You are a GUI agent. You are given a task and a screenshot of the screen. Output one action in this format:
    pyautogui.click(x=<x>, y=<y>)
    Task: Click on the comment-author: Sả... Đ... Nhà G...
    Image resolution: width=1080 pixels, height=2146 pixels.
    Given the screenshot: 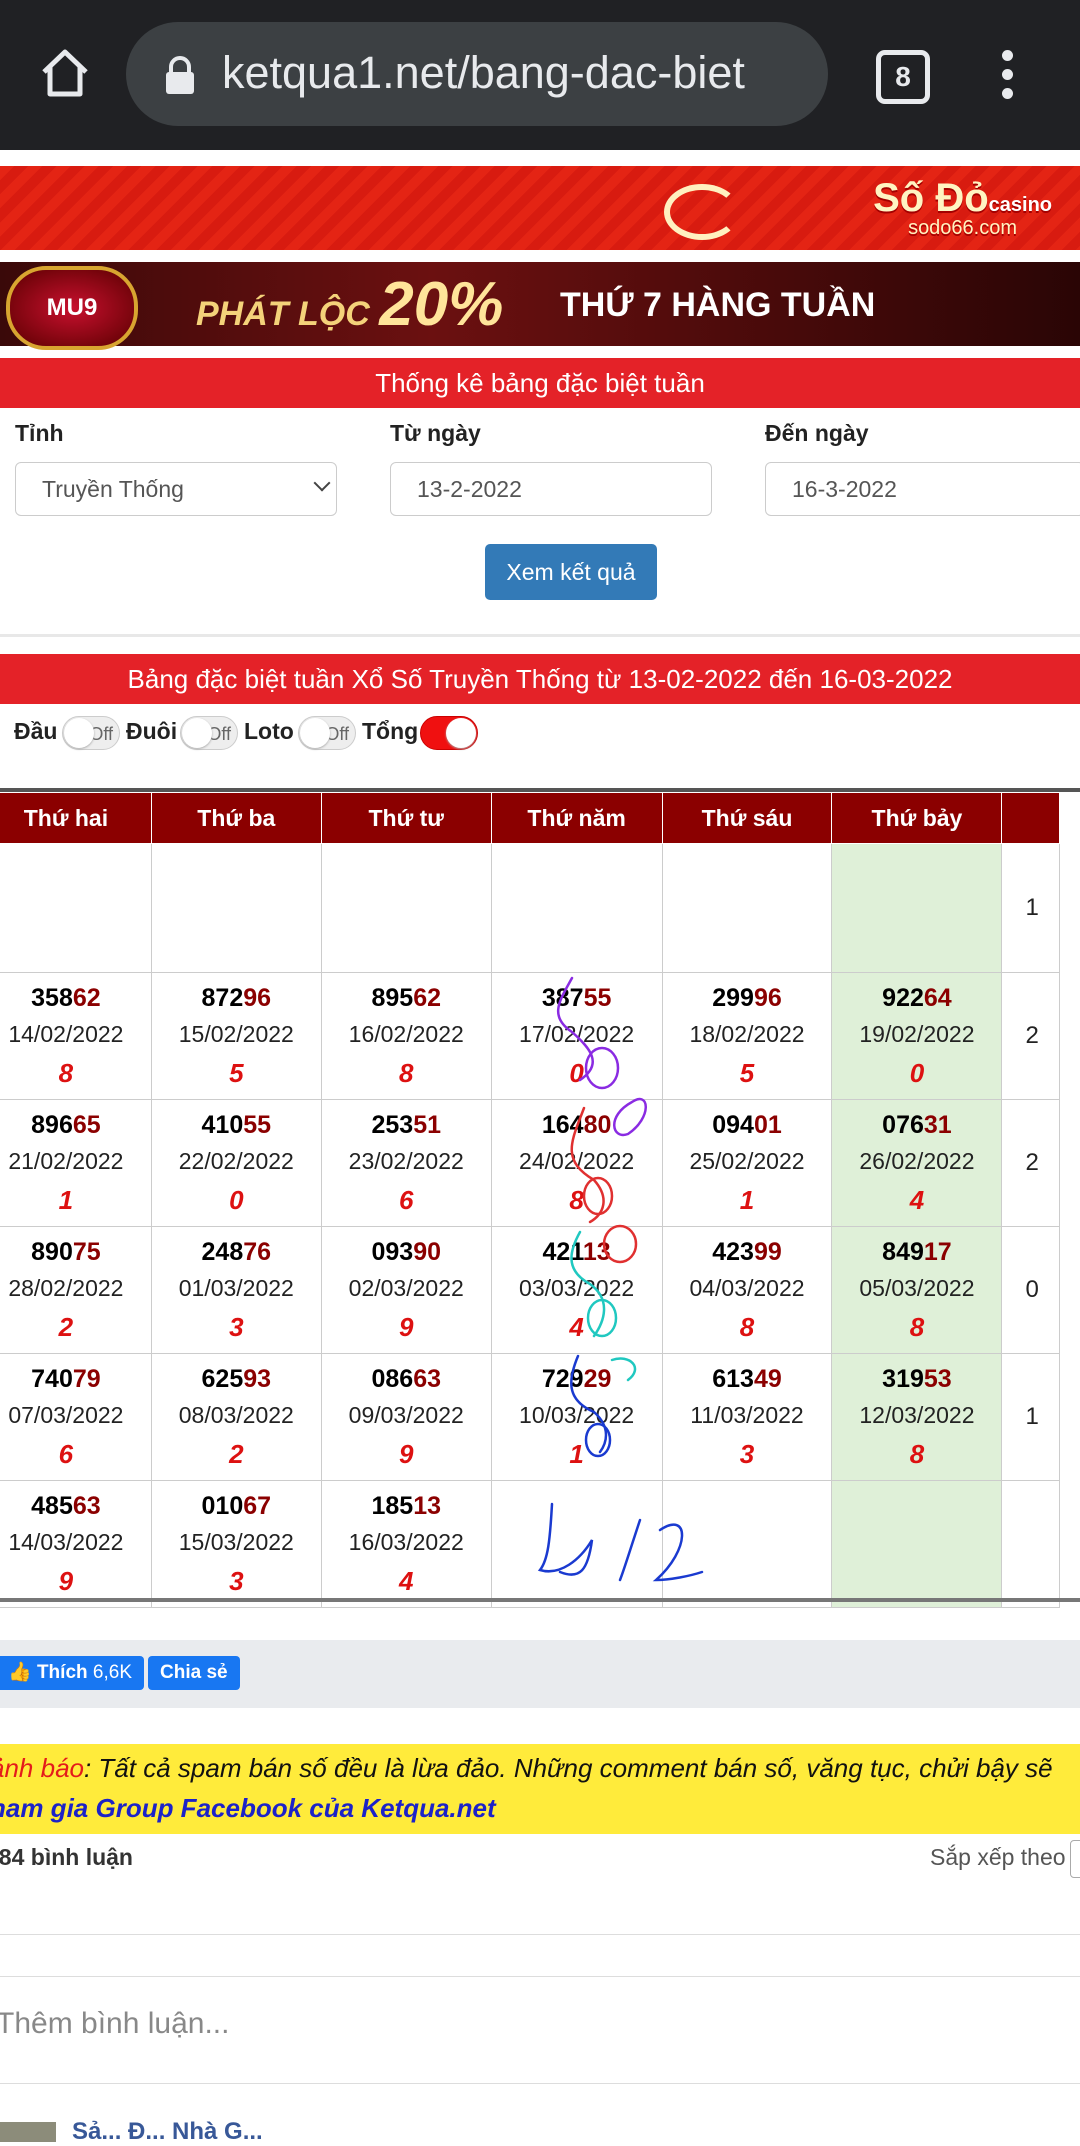 What is the action you would take?
    pyautogui.click(x=167, y=2132)
    